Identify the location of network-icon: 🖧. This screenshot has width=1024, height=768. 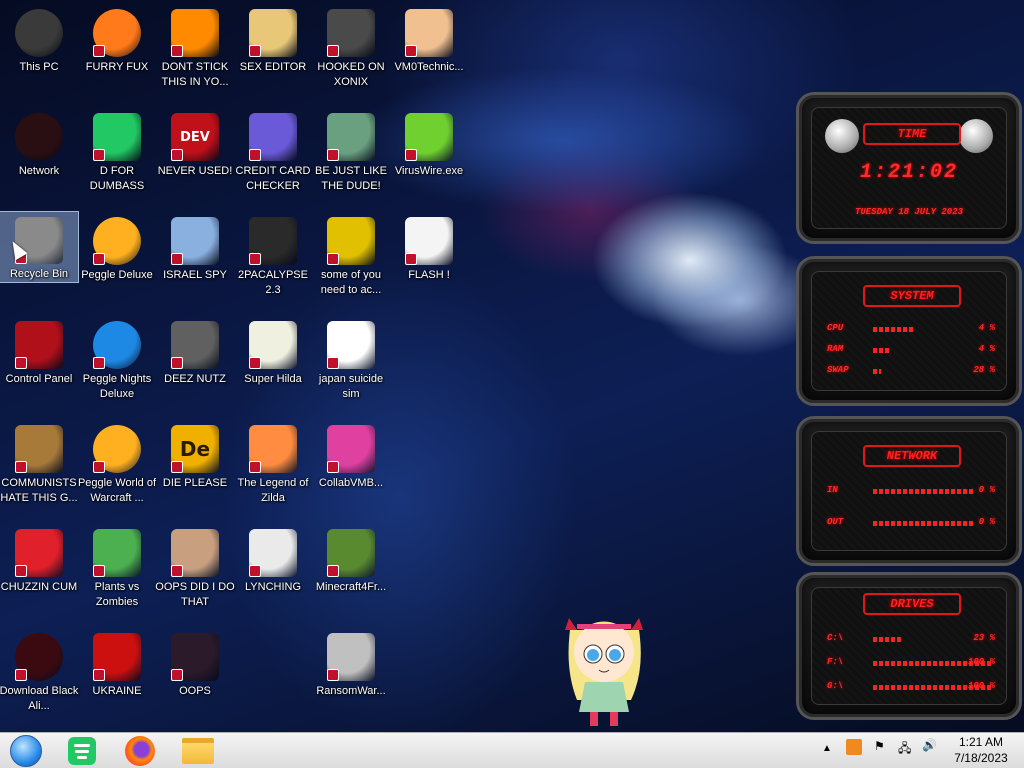
(904, 749).